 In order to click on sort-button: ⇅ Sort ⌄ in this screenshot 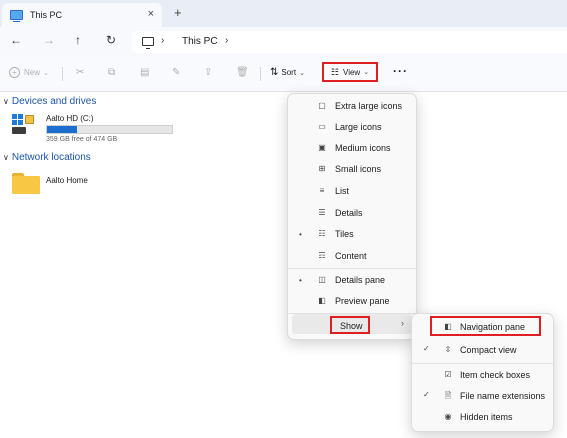, I will do `click(287, 72)`.